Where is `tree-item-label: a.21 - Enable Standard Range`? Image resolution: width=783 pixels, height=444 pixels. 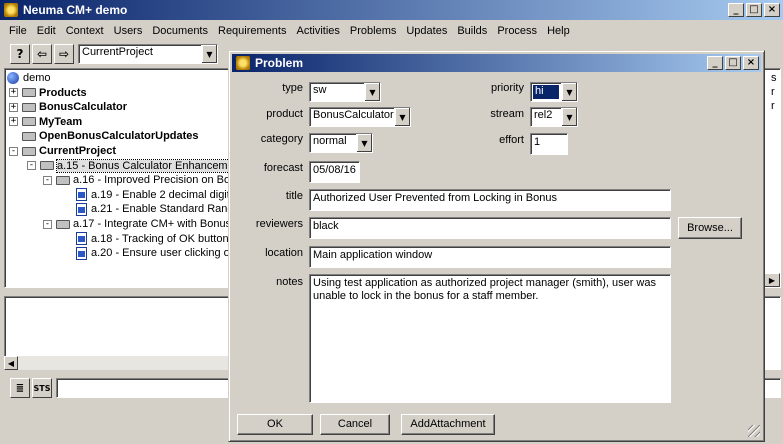
tree-item-label: a.21 - Enable Standard Range is located at coordinates (165, 209).